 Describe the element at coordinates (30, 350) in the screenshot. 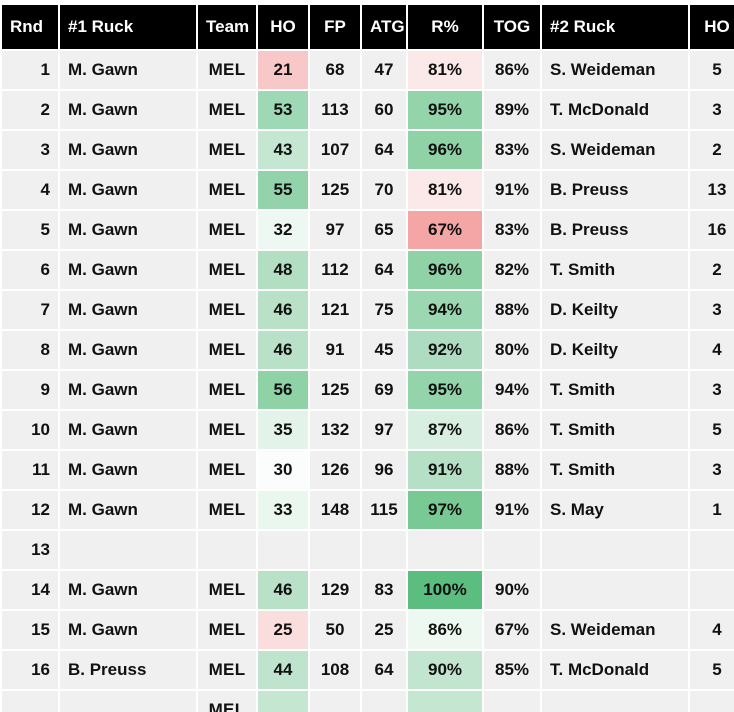

I see `cell-rnd: 8` at that location.